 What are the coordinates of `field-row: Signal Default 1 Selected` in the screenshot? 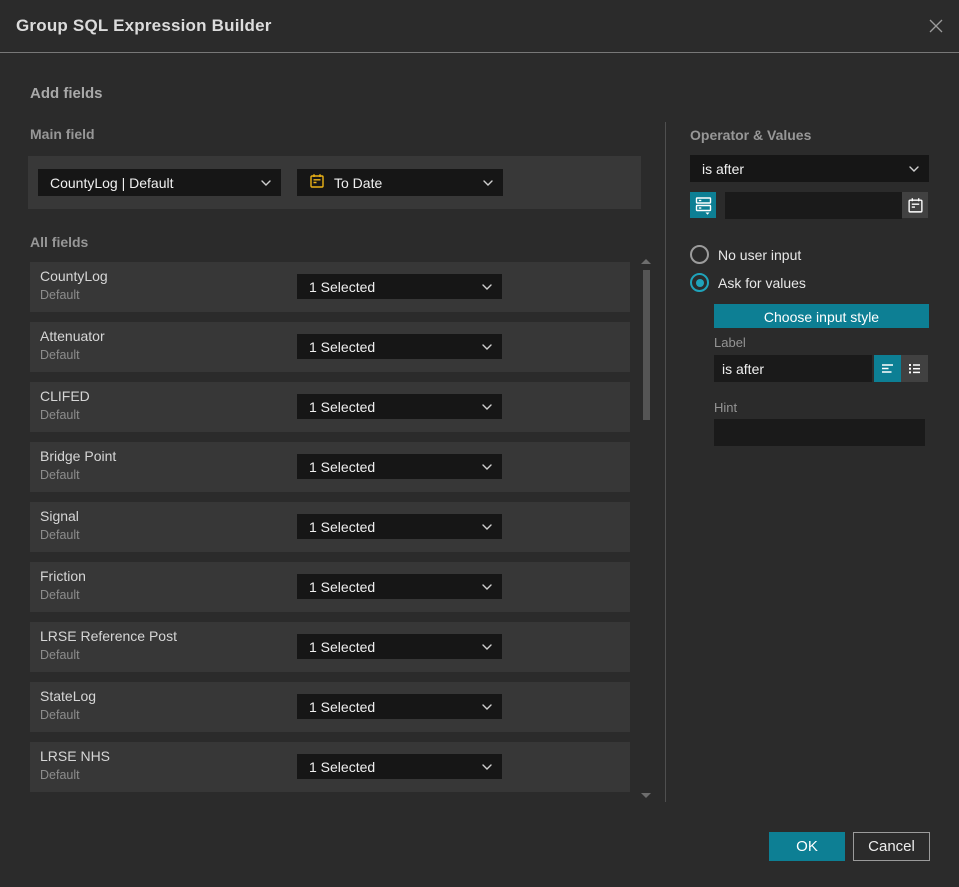 It's located at (330, 527).